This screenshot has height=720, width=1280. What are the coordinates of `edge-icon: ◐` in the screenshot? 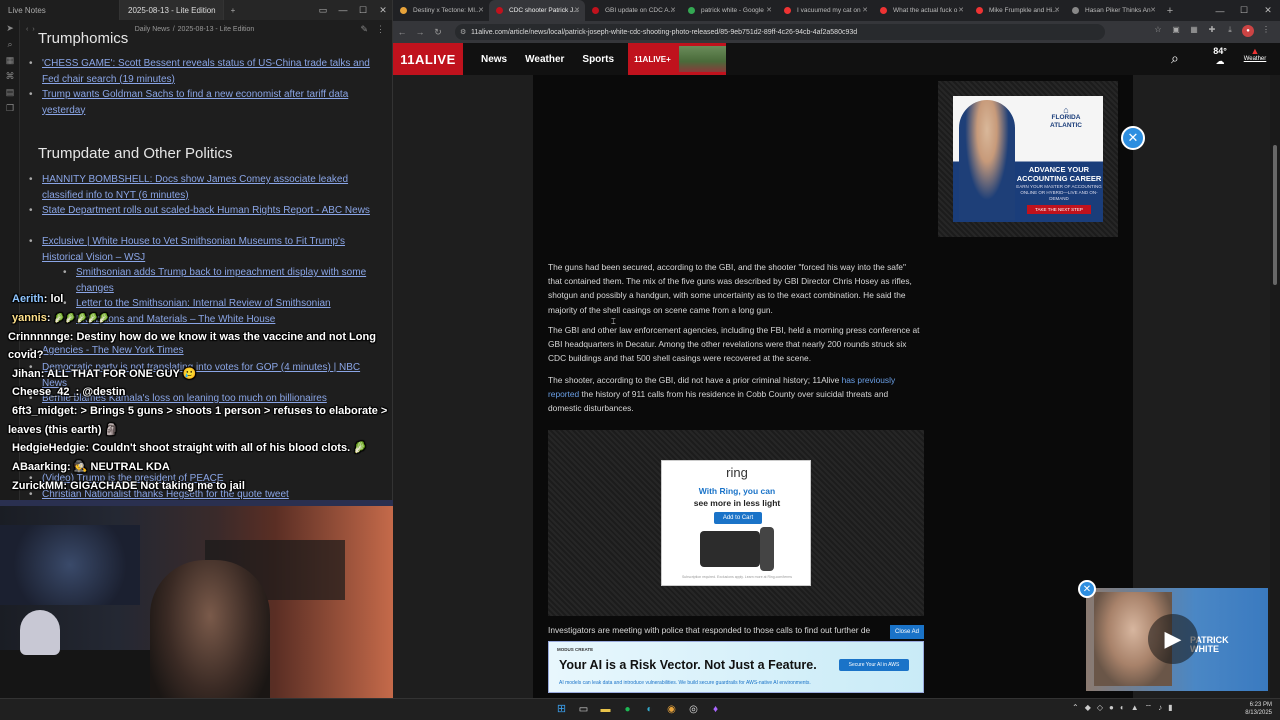 It's located at (649, 709).